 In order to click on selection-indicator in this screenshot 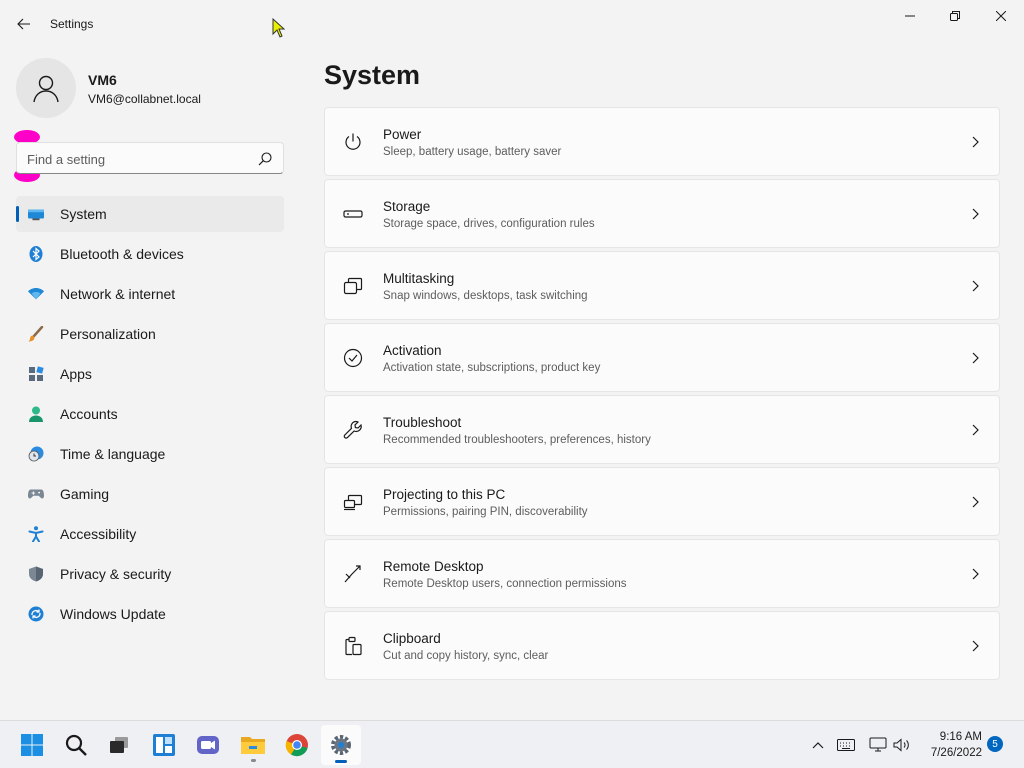, I will do `click(17, 214)`.